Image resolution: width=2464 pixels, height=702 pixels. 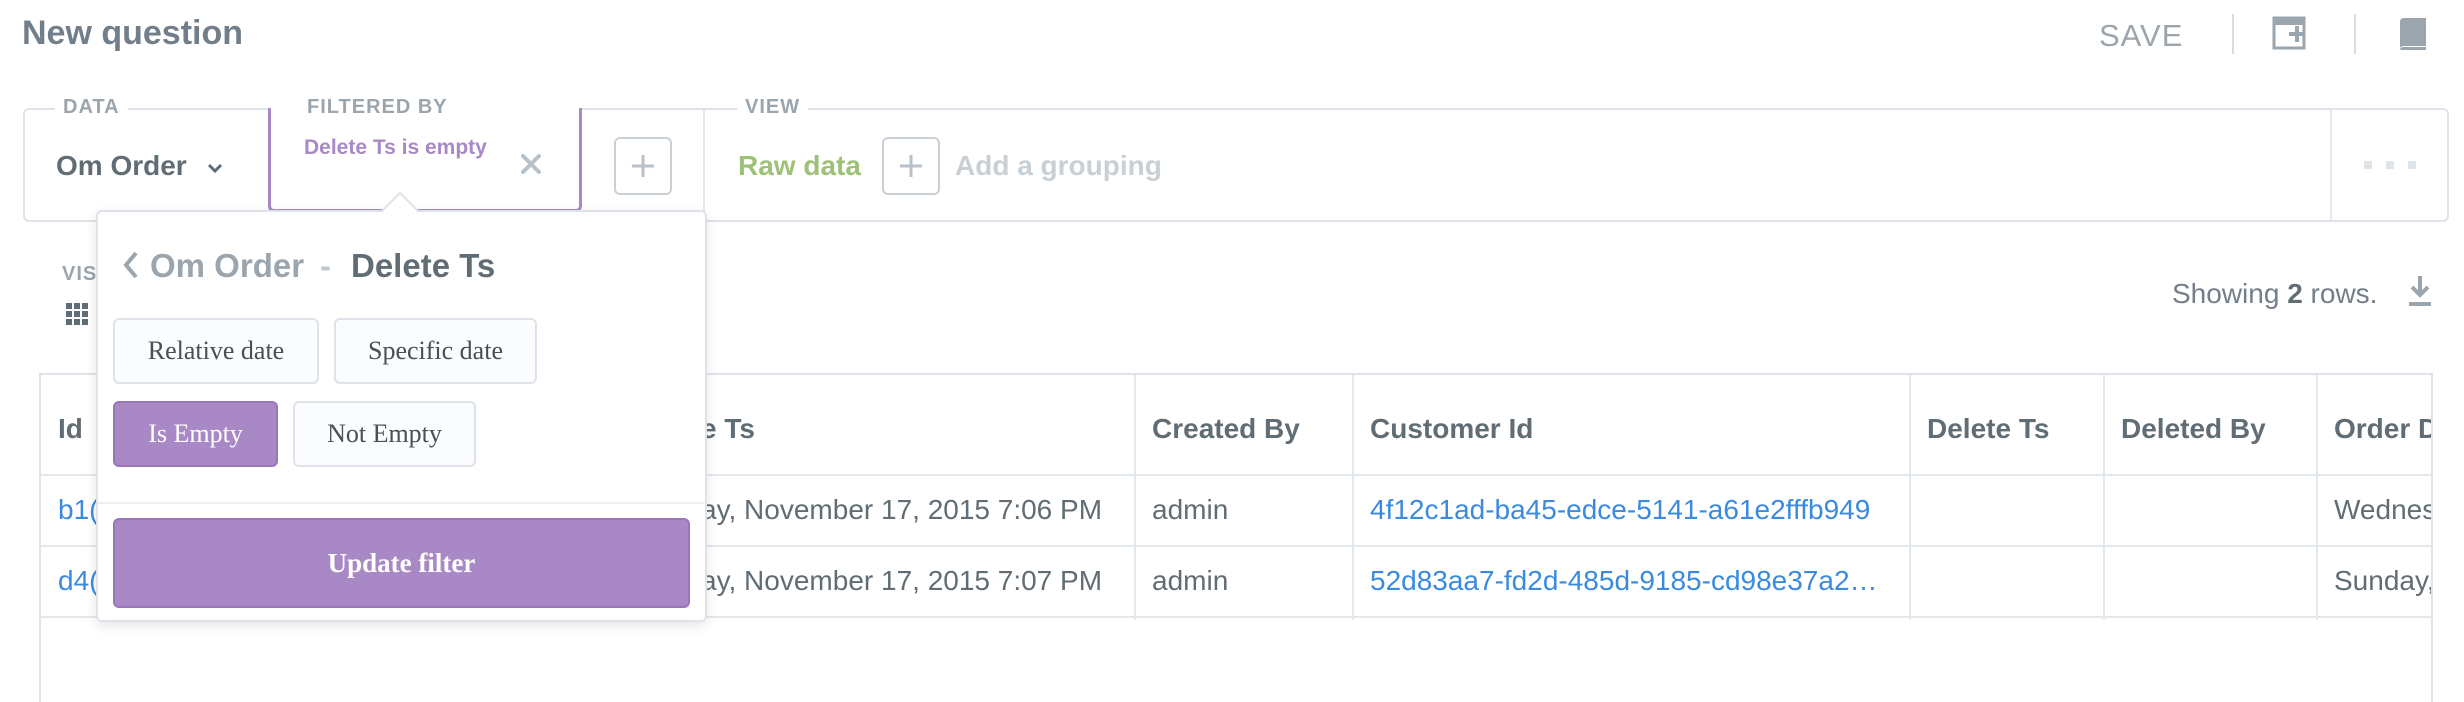 I want to click on close-icon, so click(x=531, y=164).